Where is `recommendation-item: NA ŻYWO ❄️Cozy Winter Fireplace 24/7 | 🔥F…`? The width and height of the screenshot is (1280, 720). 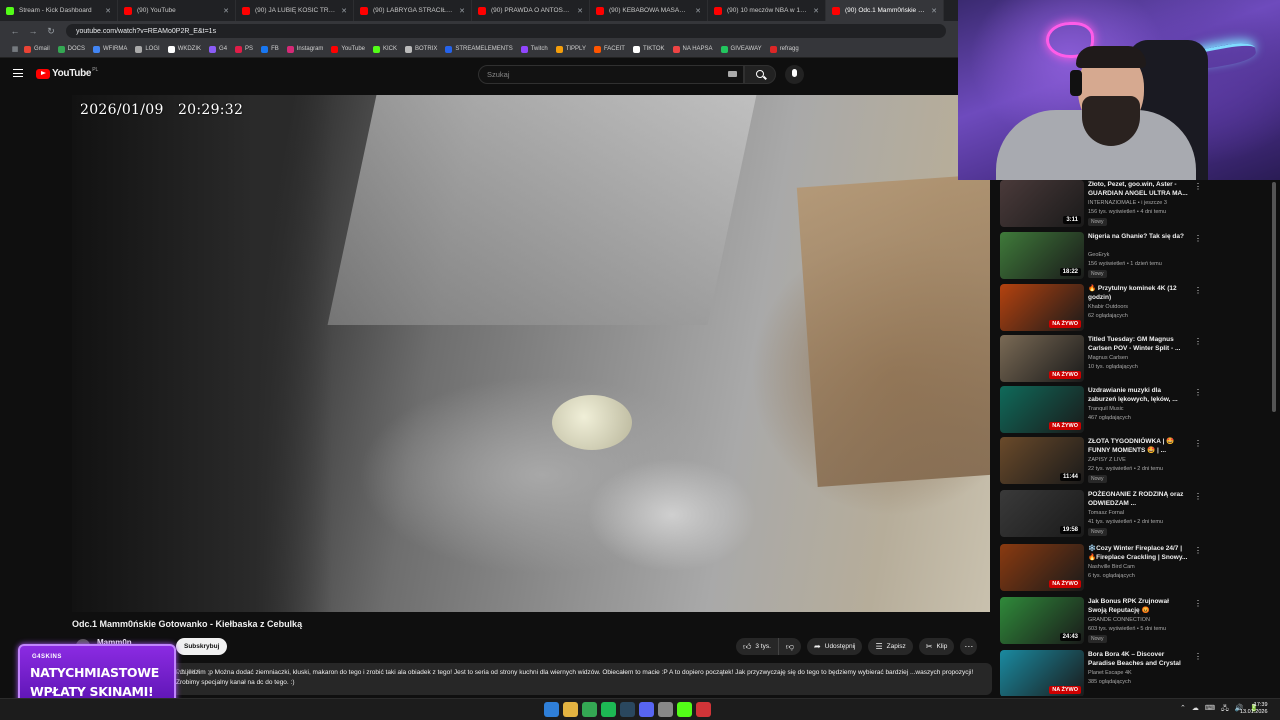
recommendation-item: NA ŻYWO ❄️Cozy Winter Fireplace 24/7 | 🔥F… is located at coordinates (1134, 568).